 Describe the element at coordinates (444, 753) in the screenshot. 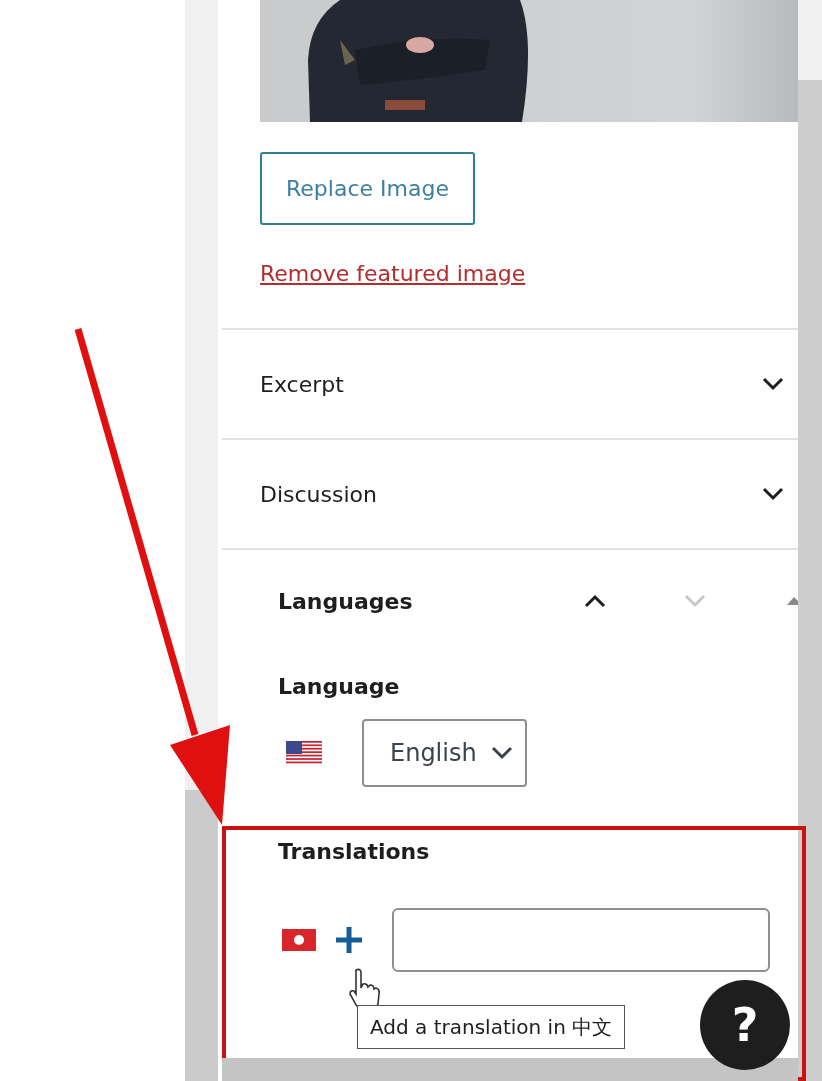

I see `language-select: English` at that location.